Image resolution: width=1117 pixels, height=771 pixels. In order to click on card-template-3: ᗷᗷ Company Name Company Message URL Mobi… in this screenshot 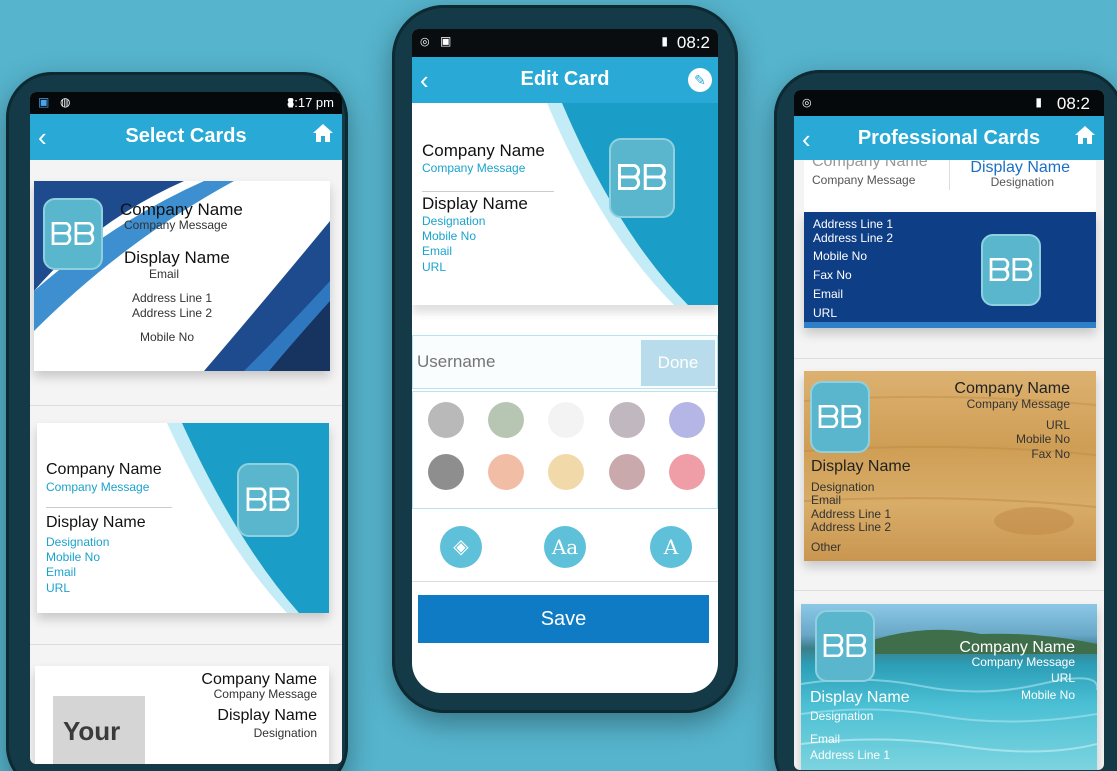, I will do `click(950, 466)`.